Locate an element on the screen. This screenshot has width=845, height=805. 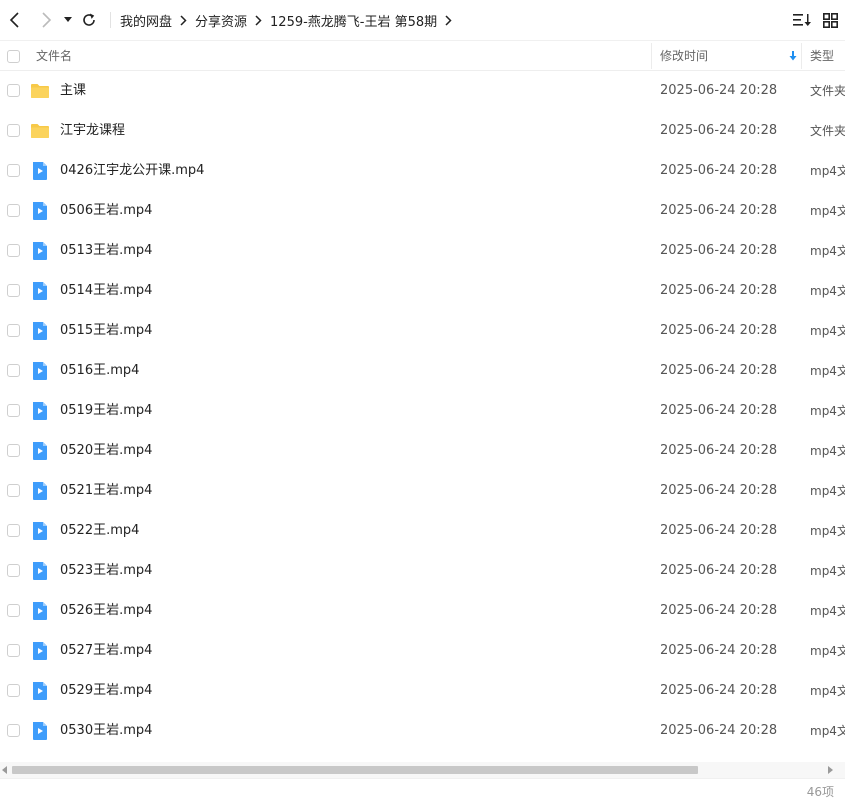
table-row: 0530王岩.mp4 2025-06-24 20:28 mp4文件 is located at coordinates (422, 731).